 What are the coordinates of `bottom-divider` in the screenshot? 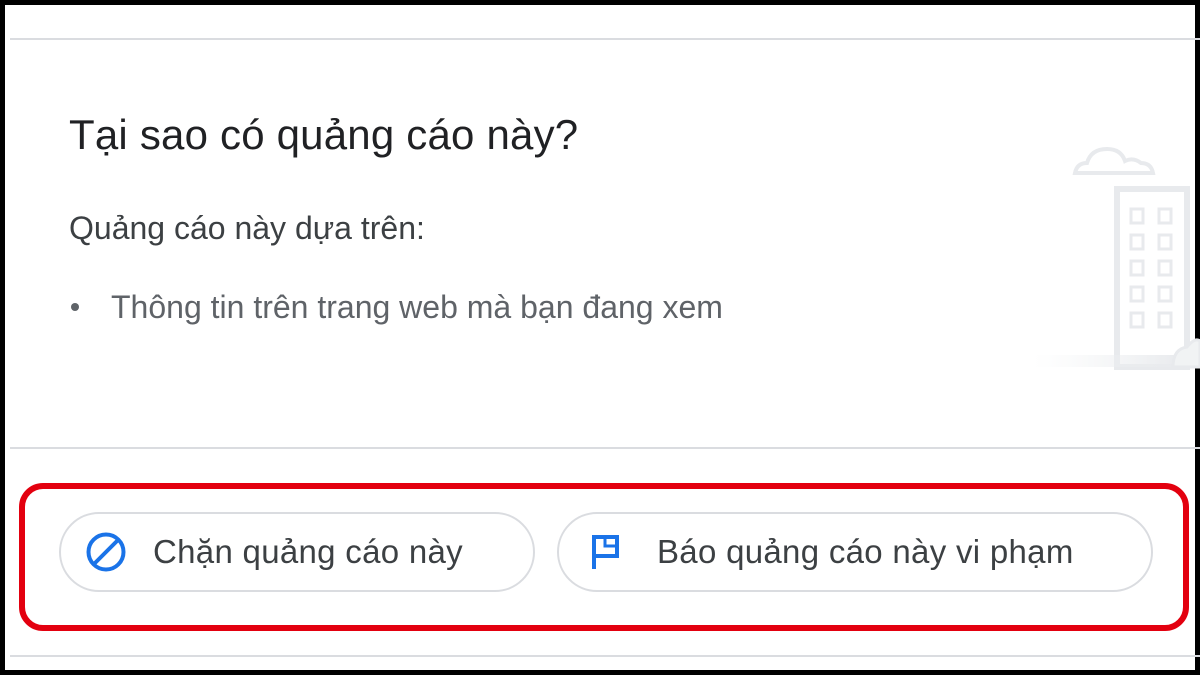 It's located at (605, 656).